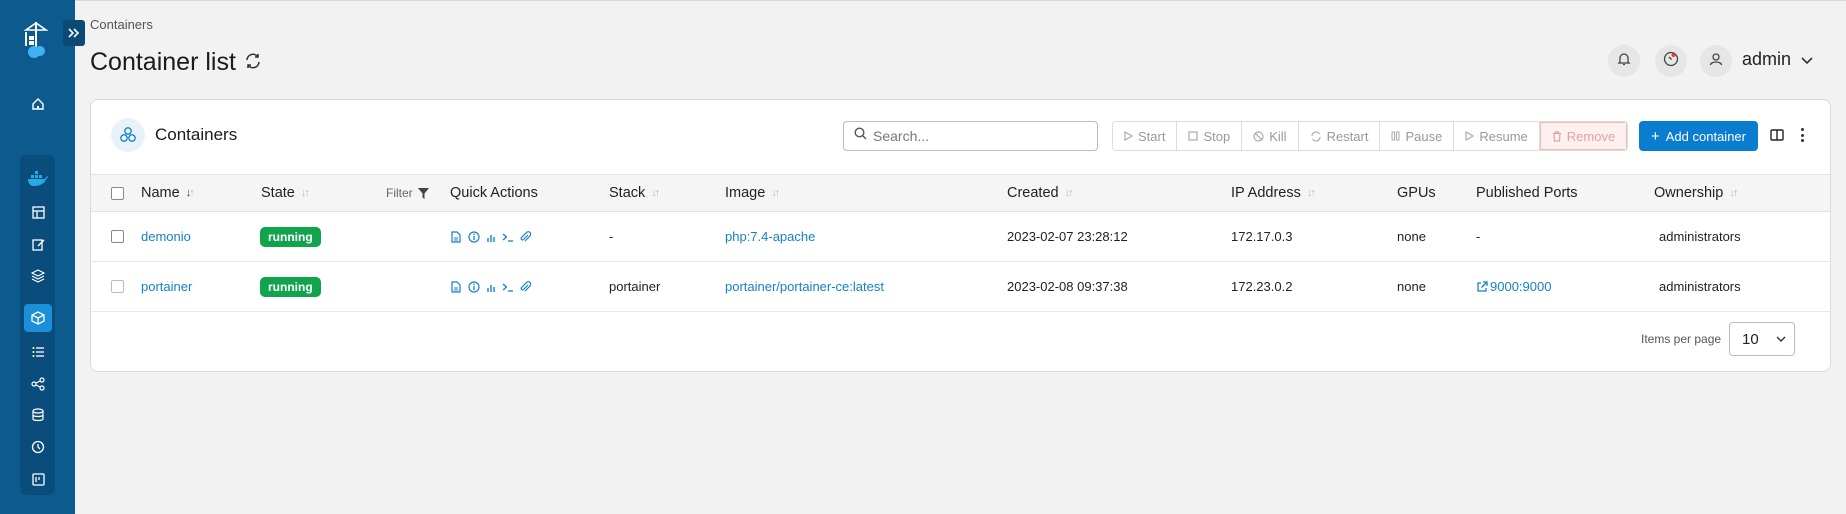 This screenshot has height=514, width=1846. What do you see at coordinates (611, 236) in the screenshot?
I see `stack-value: -` at bounding box center [611, 236].